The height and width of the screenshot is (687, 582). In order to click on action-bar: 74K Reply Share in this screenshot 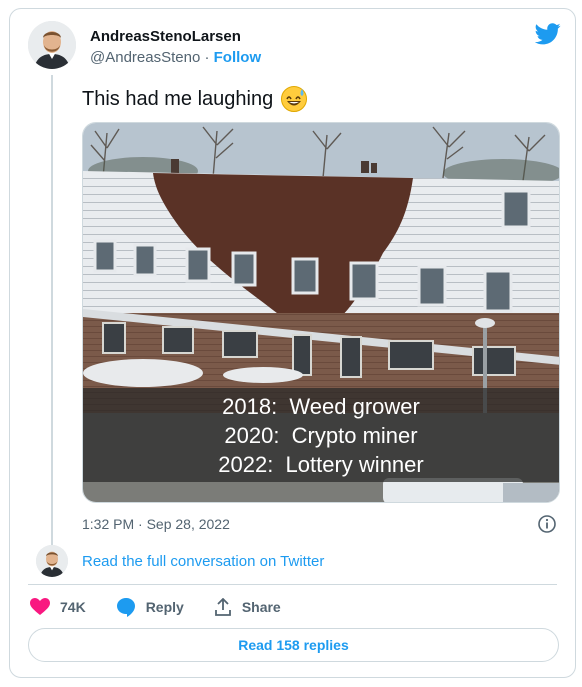, I will do `click(155, 607)`.